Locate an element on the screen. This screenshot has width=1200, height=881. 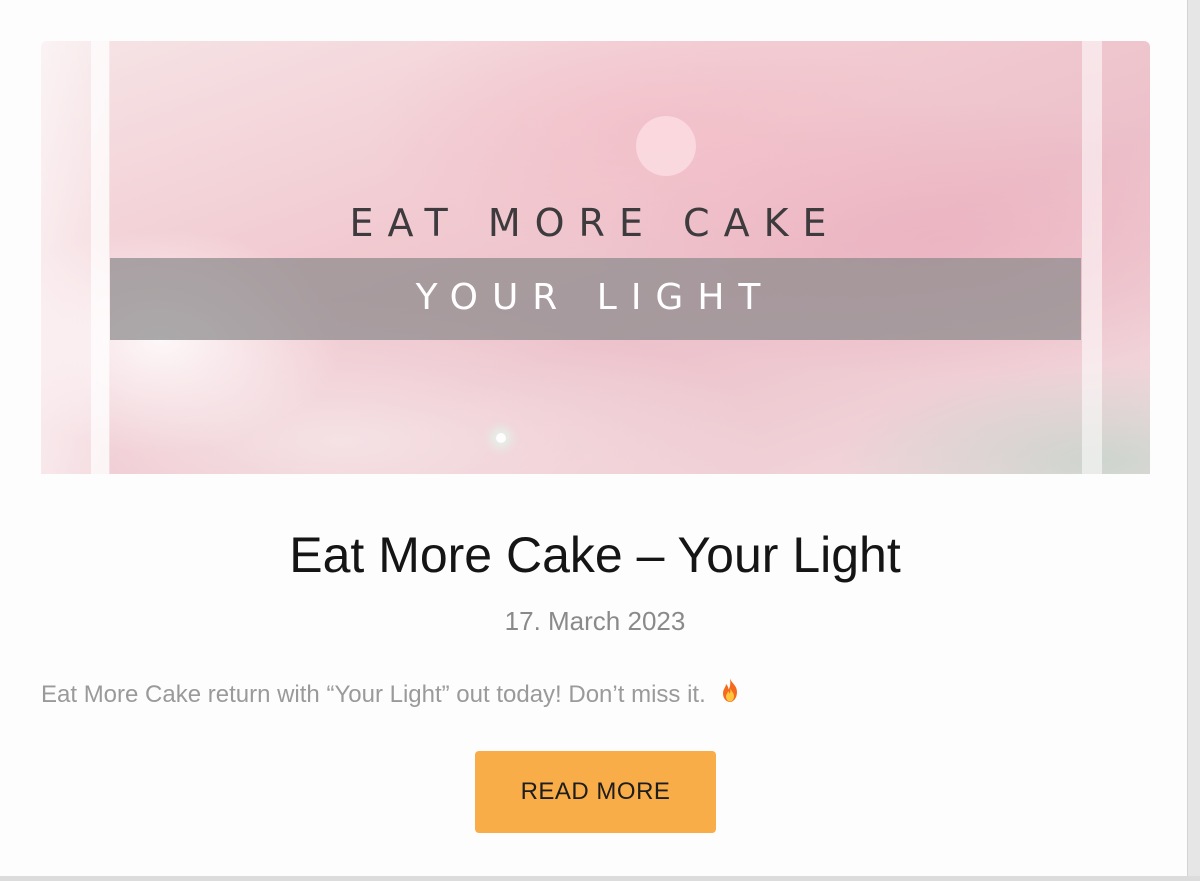
image-text-artist: EAT MORE CAKE is located at coordinates (595, 223).